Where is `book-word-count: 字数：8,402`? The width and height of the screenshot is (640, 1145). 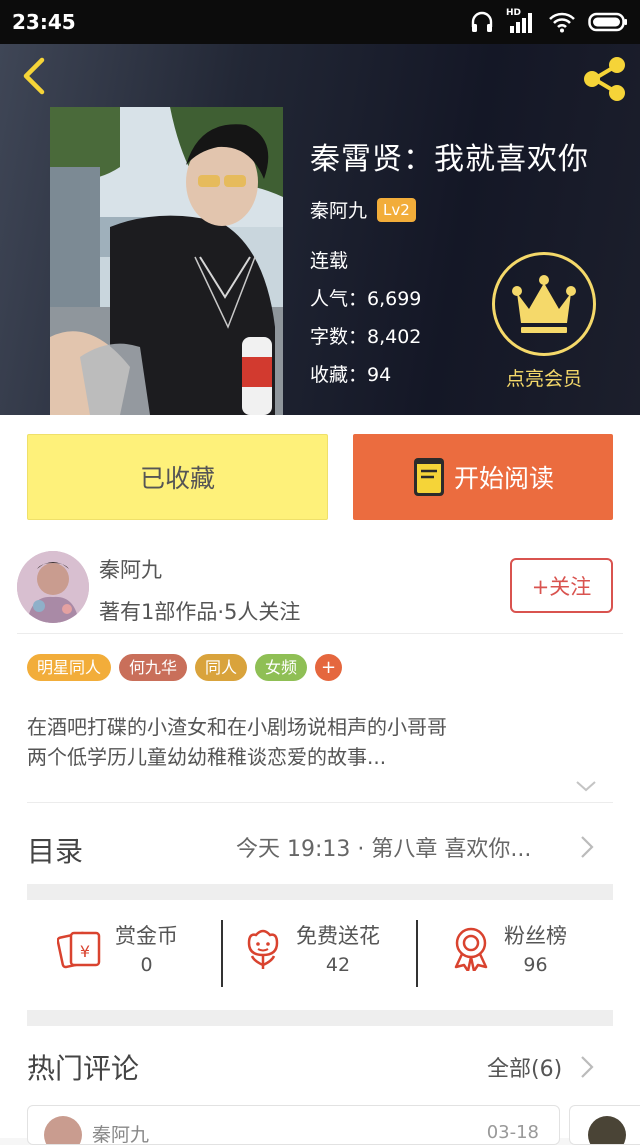
book-word-count: 字数：8,402 is located at coordinates (366, 337).